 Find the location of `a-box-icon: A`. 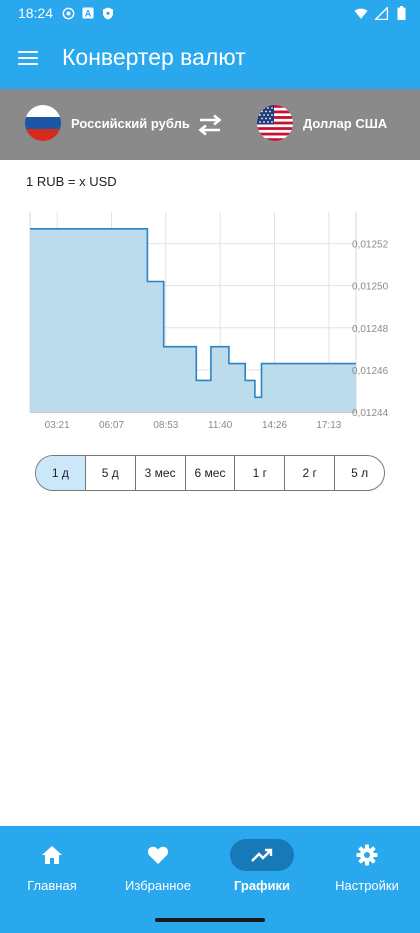

a-box-icon: A is located at coordinates (88, 13).